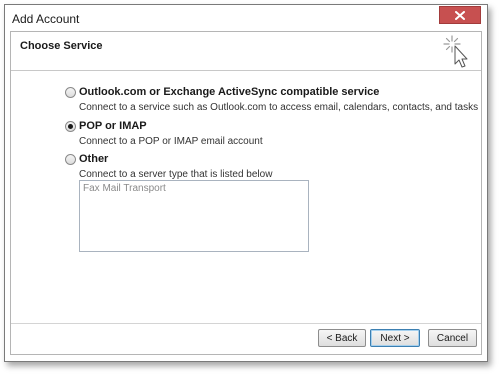 The height and width of the screenshot is (375, 500). I want to click on close-button, so click(460, 15).